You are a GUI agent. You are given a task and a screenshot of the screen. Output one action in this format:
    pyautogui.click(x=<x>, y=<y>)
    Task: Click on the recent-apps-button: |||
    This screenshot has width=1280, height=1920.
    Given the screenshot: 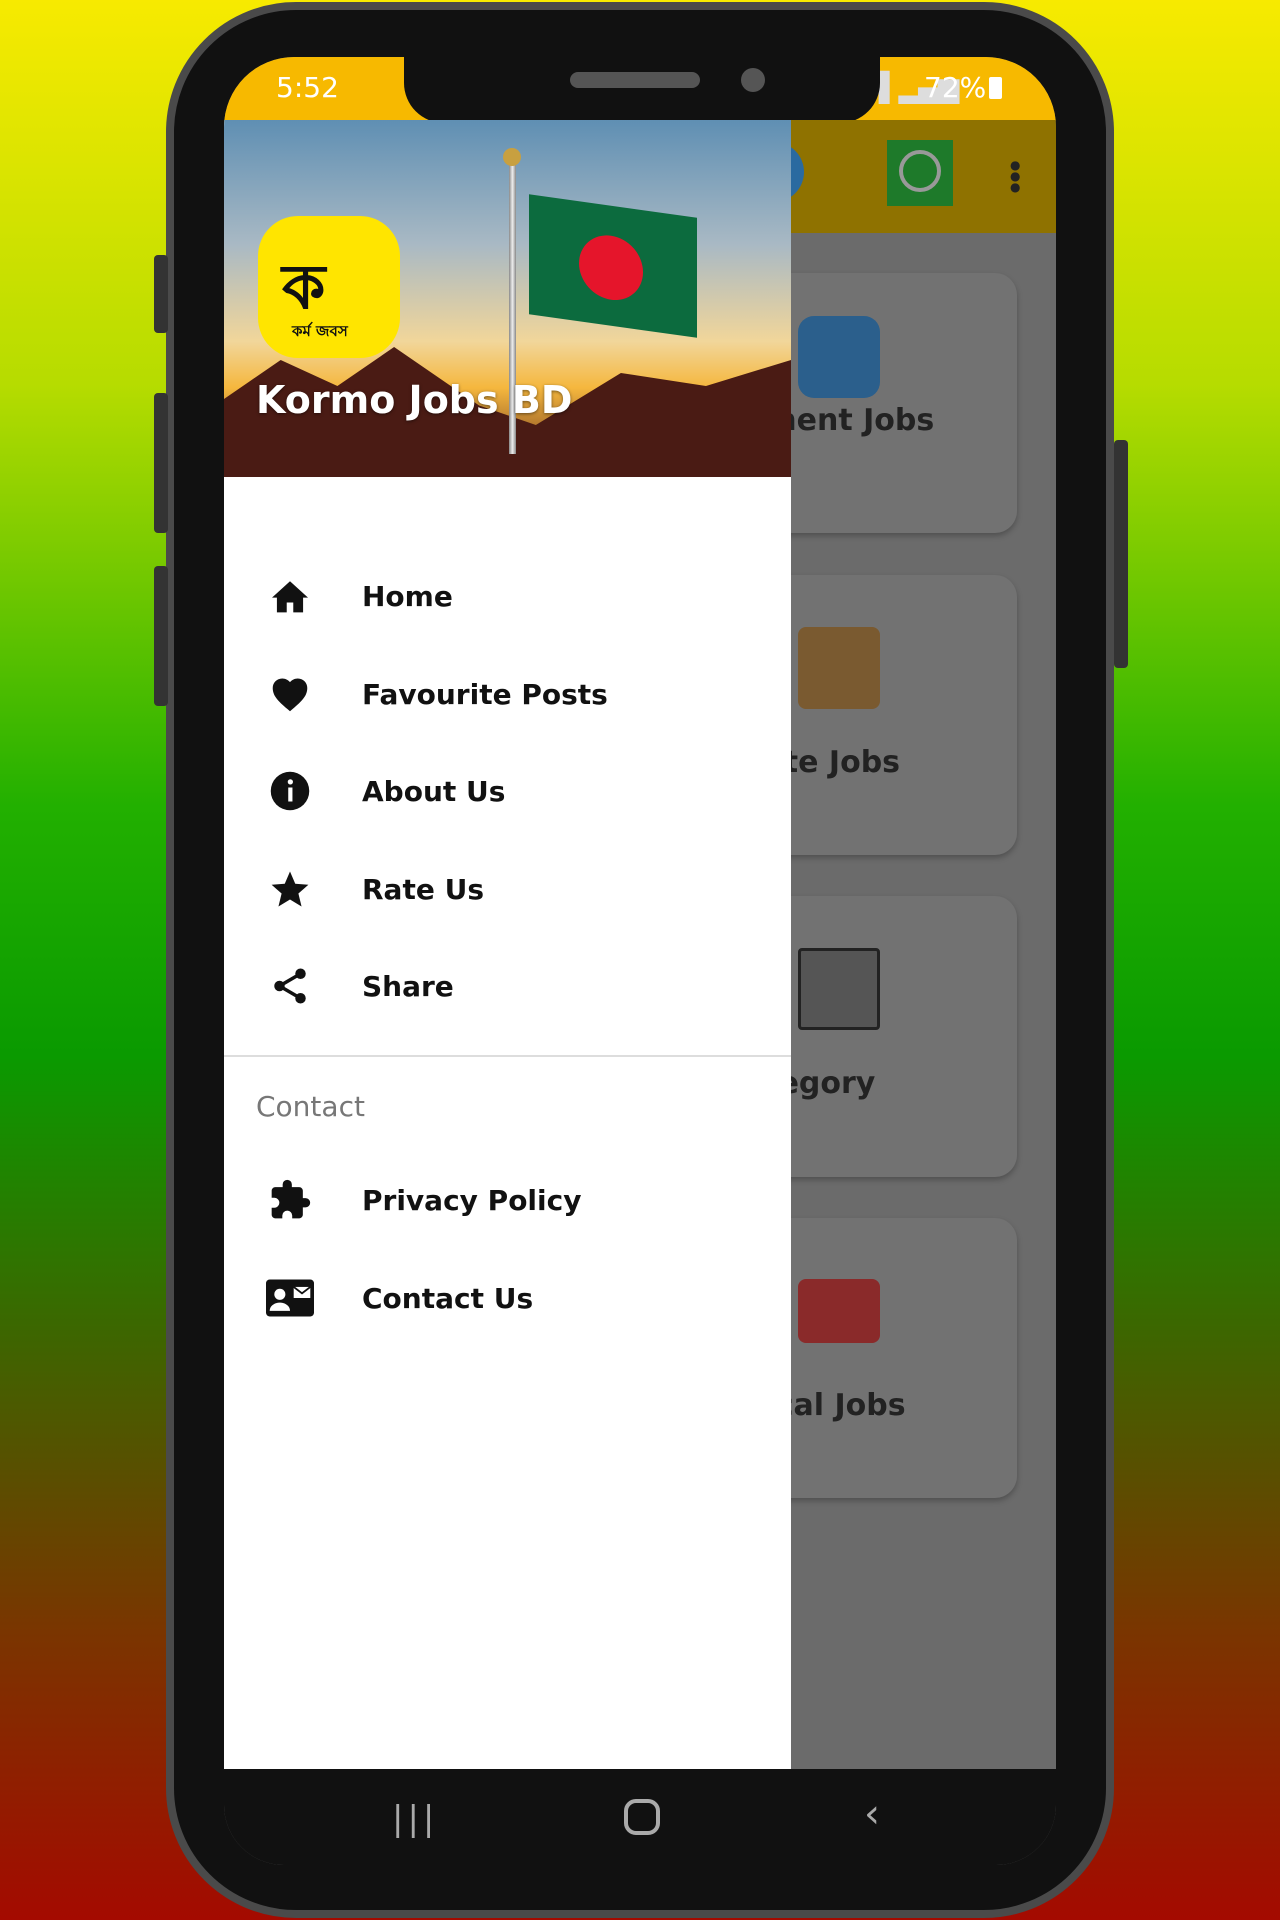 What is the action you would take?
    pyautogui.click(x=415, y=1819)
    